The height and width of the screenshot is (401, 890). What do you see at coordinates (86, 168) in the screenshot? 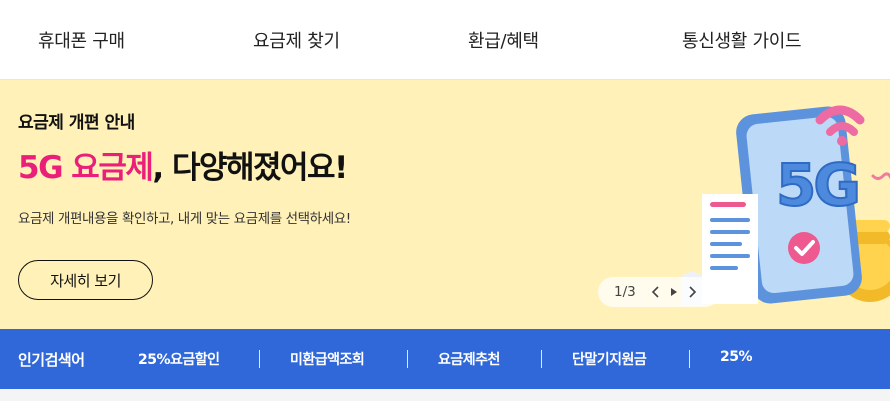
I see `banner-headline-accent: 5G 요금제` at bounding box center [86, 168].